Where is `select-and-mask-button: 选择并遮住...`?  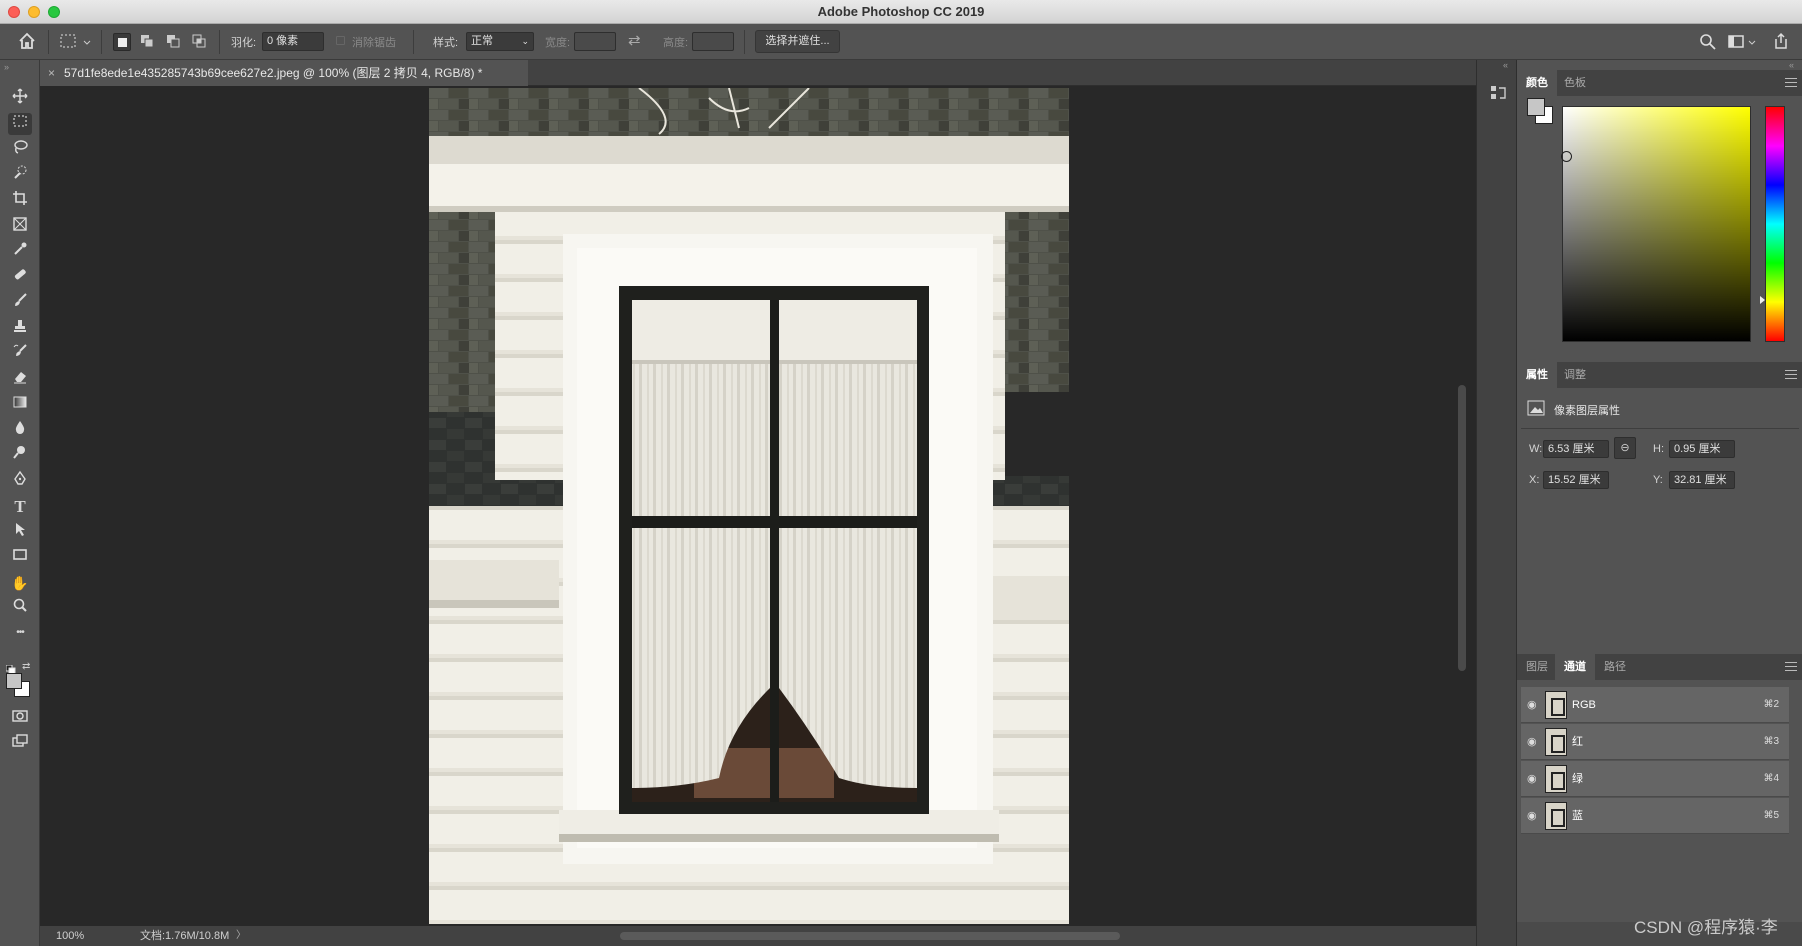
select-and-mask-button: 选择并遮住... is located at coordinates (797, 41).